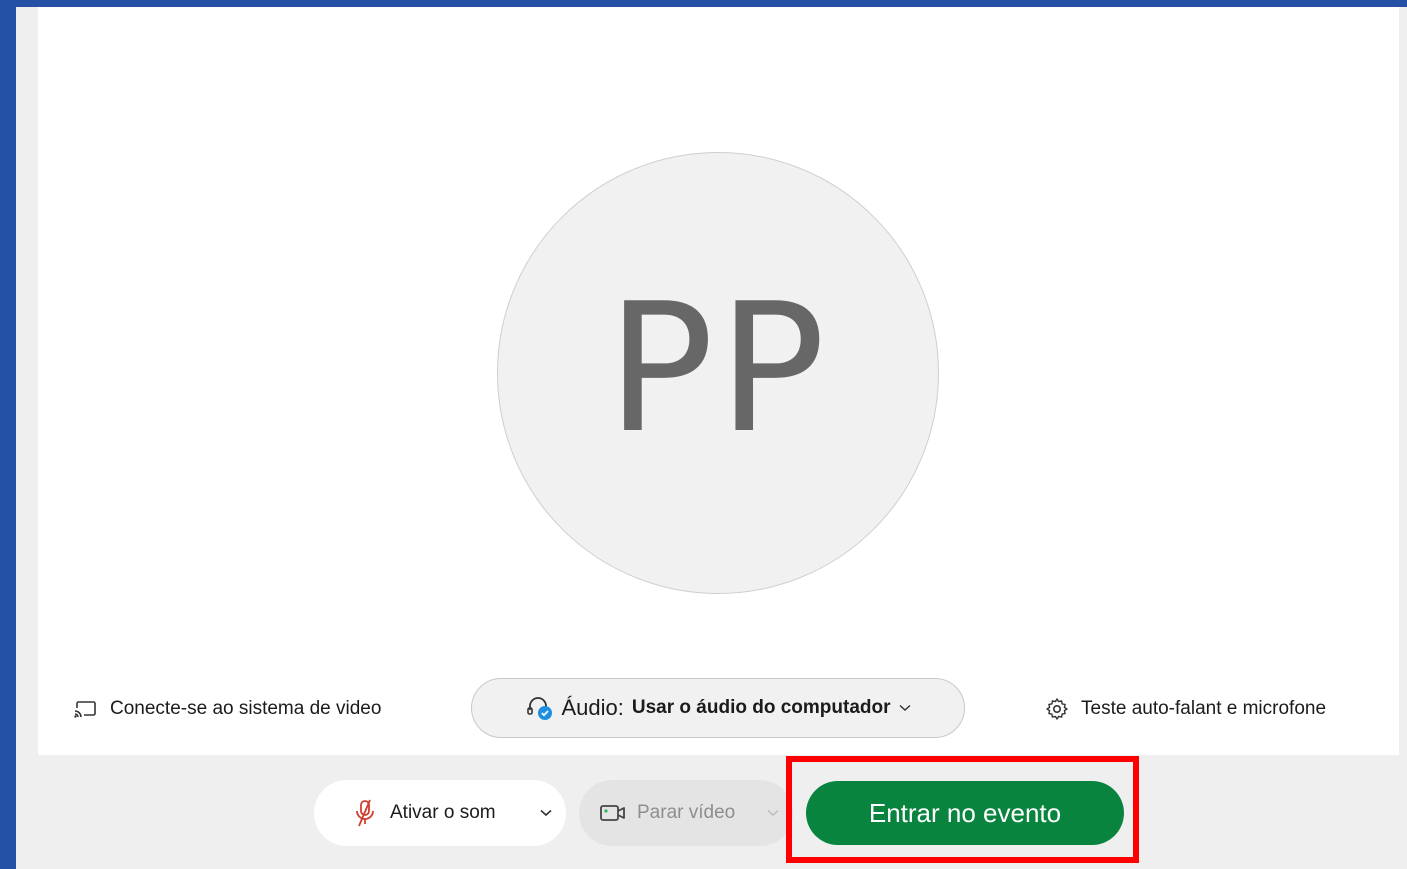 The width and height of the screenshot is (1407, 869). What do you see at coordinates (592, 707) in the screenshot?
I see `audio-label: Áudio:` at bounding box center [592, 707].